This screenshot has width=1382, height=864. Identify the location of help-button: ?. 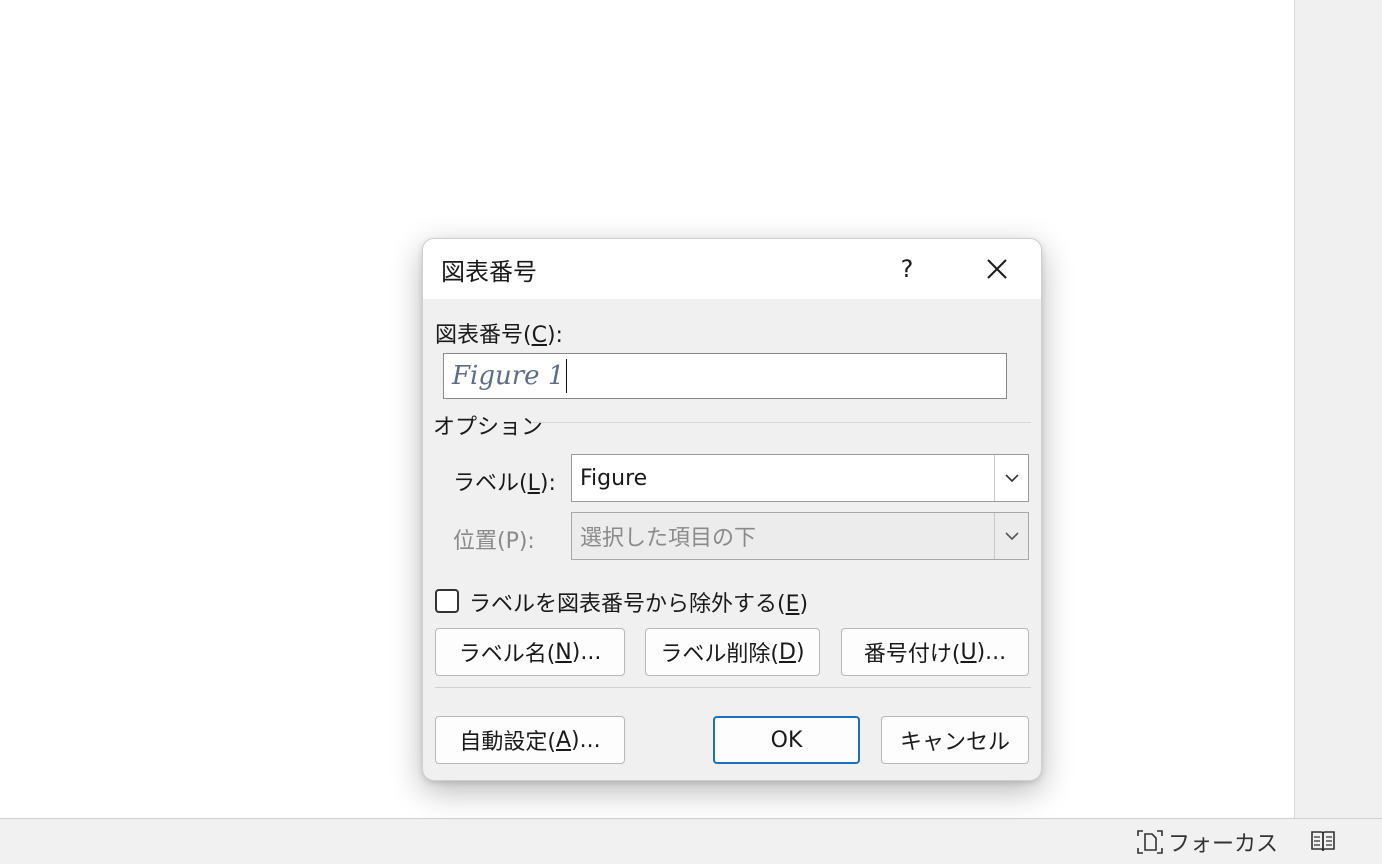
(907, 269).